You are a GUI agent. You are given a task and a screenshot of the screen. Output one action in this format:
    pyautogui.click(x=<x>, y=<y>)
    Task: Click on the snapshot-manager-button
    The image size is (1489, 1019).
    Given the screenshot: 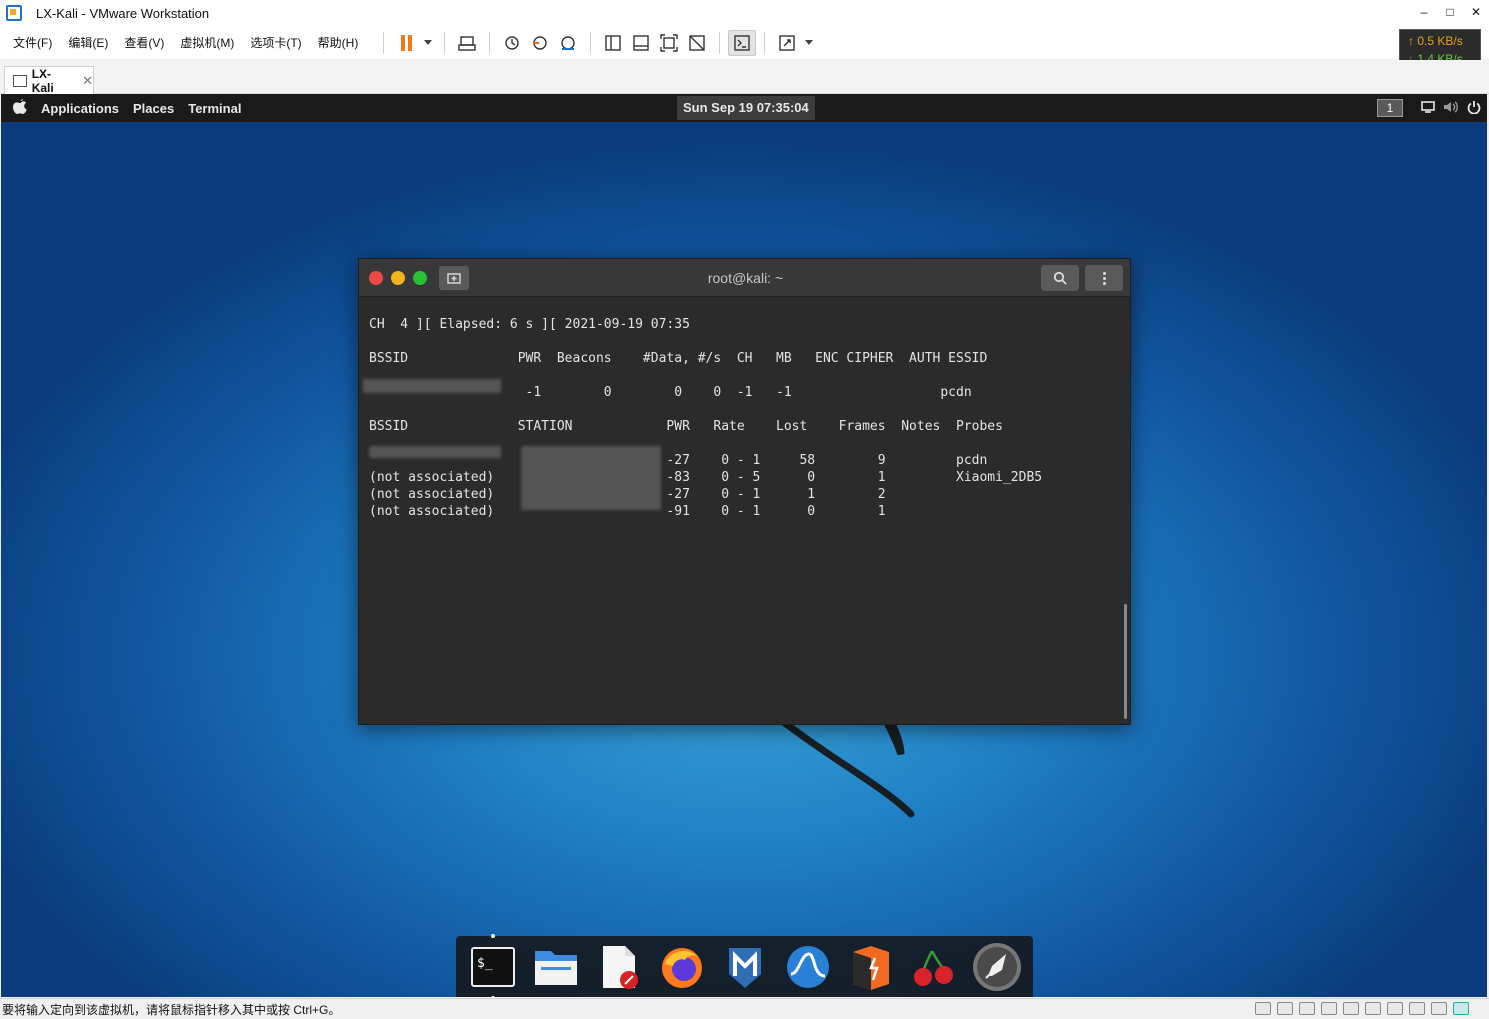 What is the action you would take?
    pyautogui.click(x=568, y=43)
    